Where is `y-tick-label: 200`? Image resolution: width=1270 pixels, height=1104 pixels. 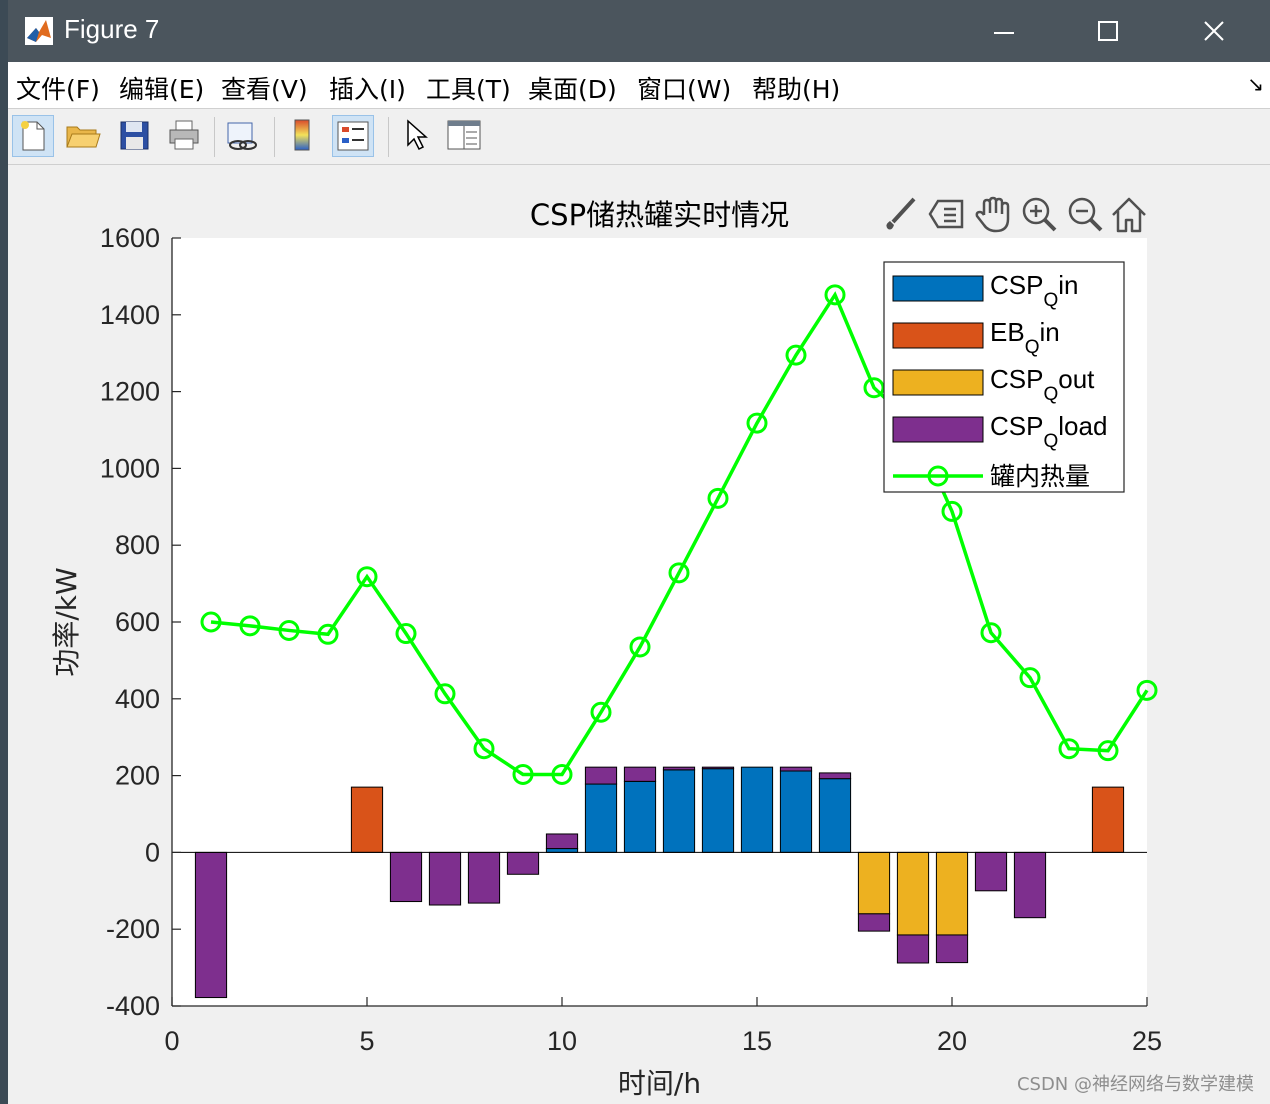
y-tick-label: 200 is located at coordinates (137, 776).